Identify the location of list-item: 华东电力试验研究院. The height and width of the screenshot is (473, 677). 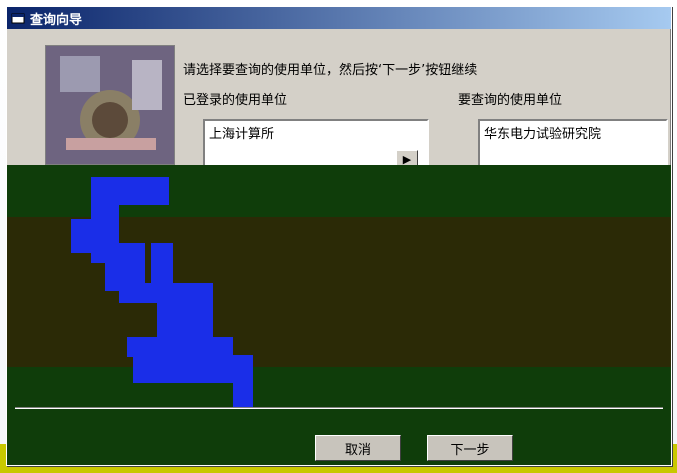
(573, 132).